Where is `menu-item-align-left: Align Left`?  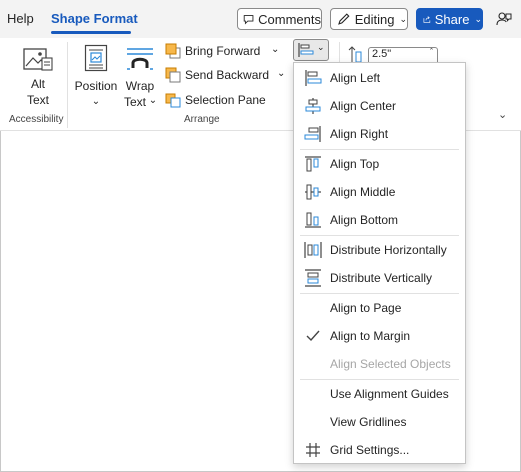 menu-item-align-left: Align Left is located at coordinates (379, 78).